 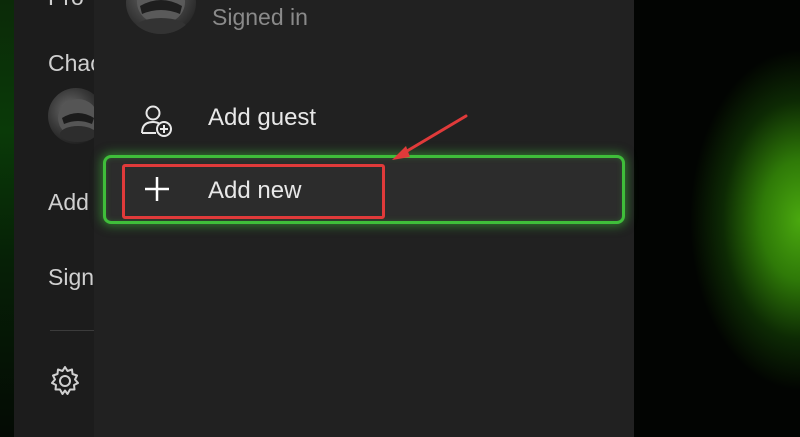 What do you see at coordinates (68, 202) in the screenshot?
I see `sidebar-item-add: Add` at bounding box center [68, 202].